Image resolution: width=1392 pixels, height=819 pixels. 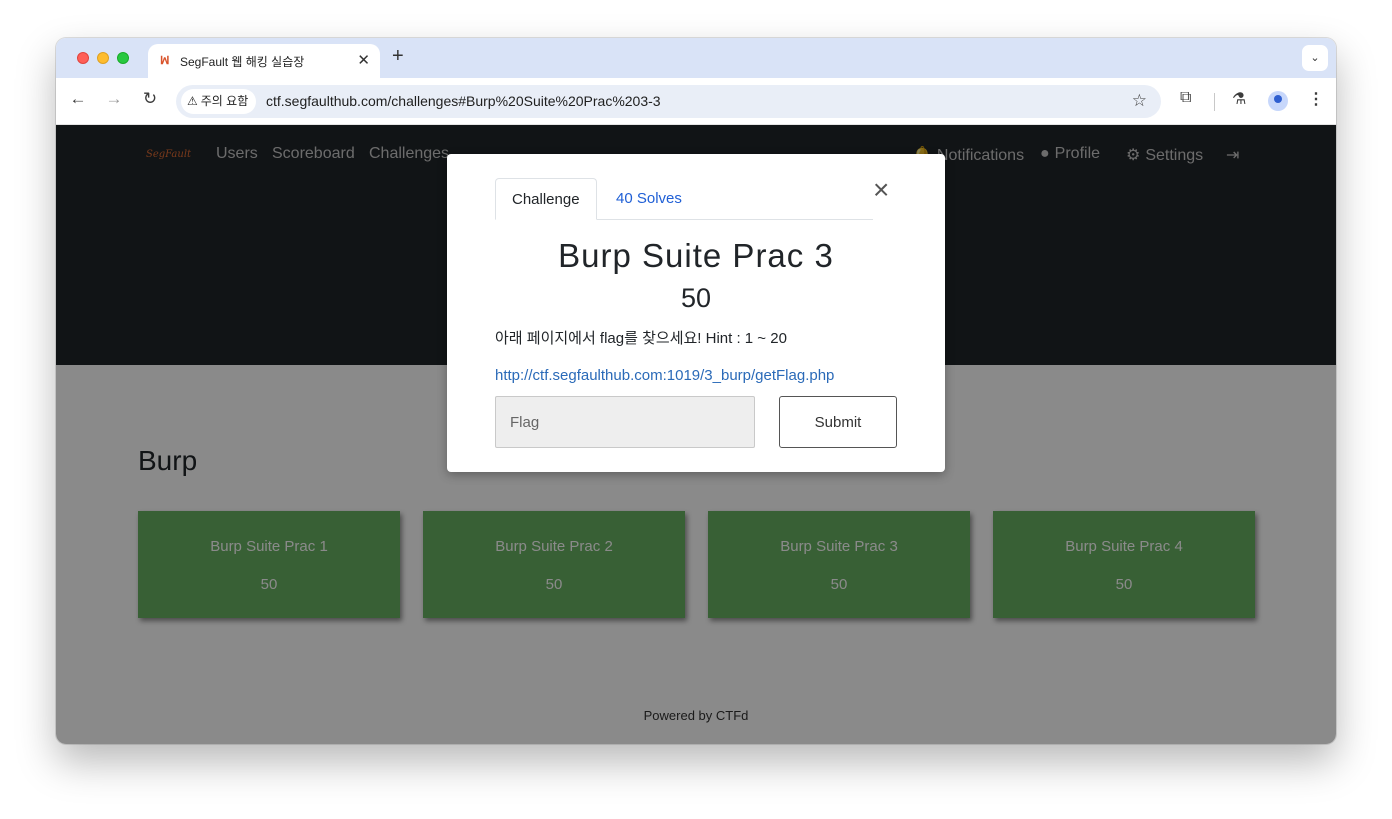 I want to click on tab-search-icon: ⌄, so click(x=1315, y=58).